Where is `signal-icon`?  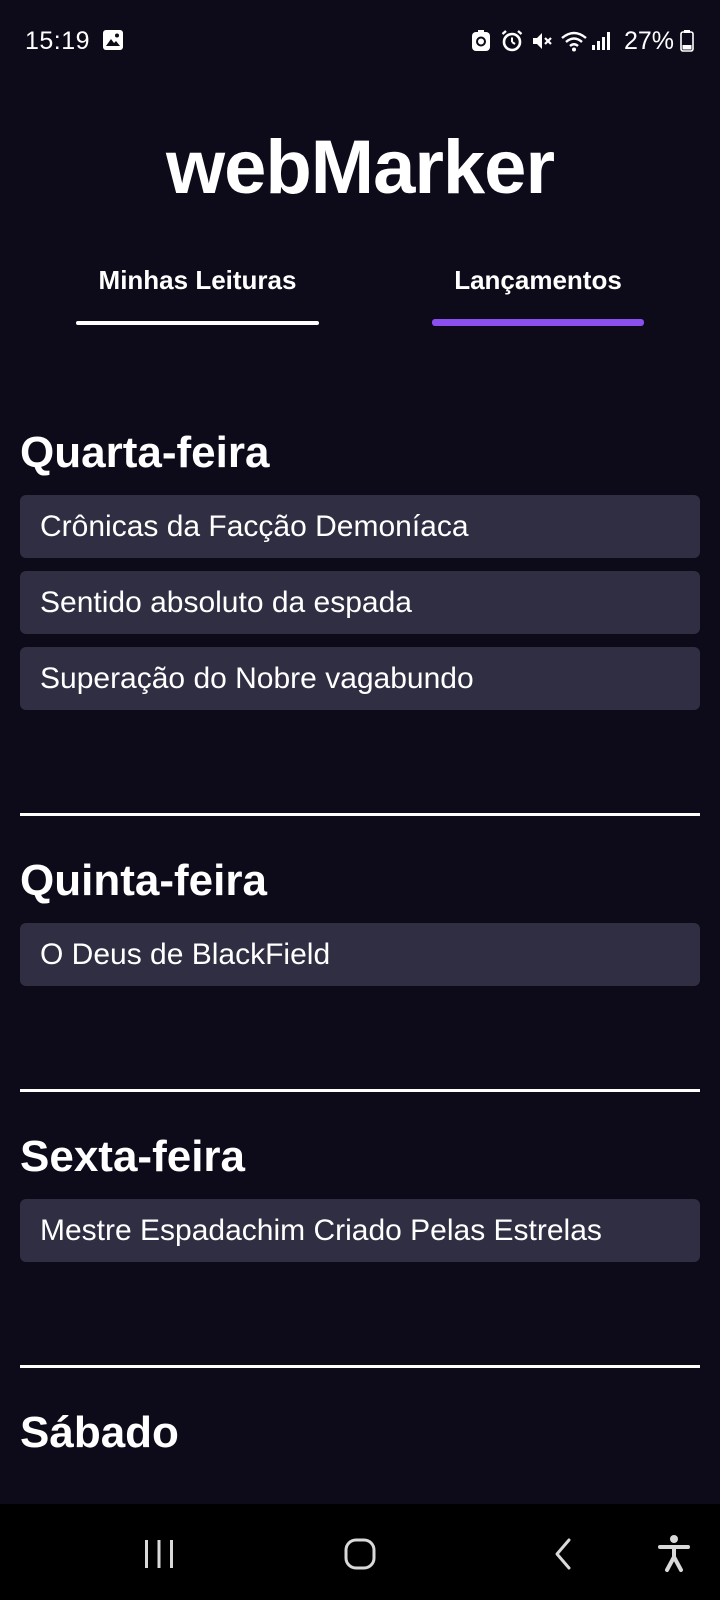
signal-icon is located at coordinates (602, 41).